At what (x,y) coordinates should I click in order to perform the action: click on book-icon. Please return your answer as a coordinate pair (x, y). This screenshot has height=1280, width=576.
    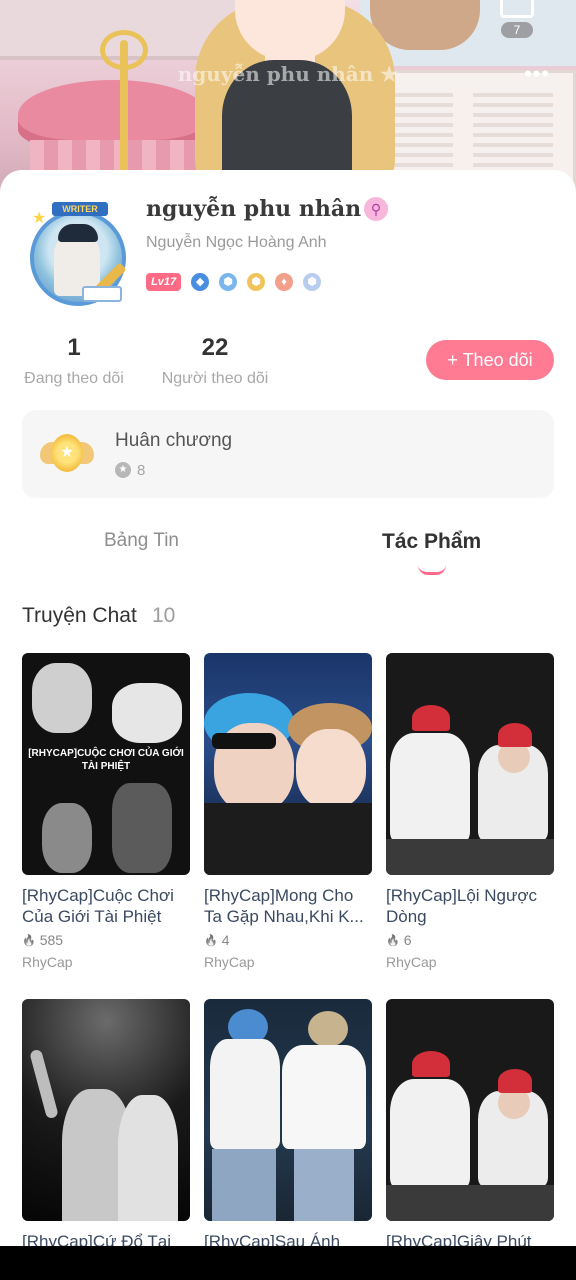
    Looking at the image, I should click on (102, 294).